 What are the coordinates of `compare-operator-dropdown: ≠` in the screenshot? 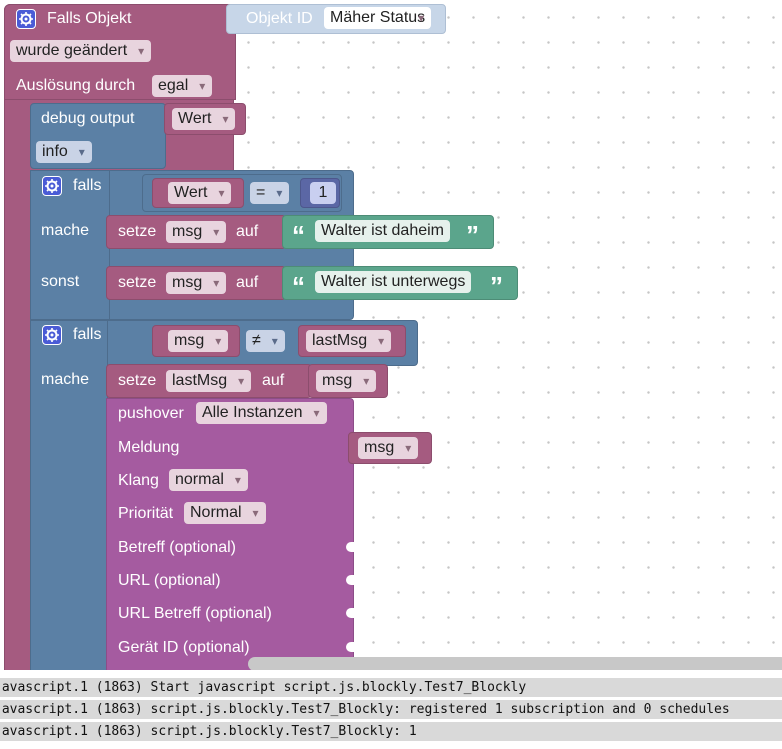 It's located at (265, 341).